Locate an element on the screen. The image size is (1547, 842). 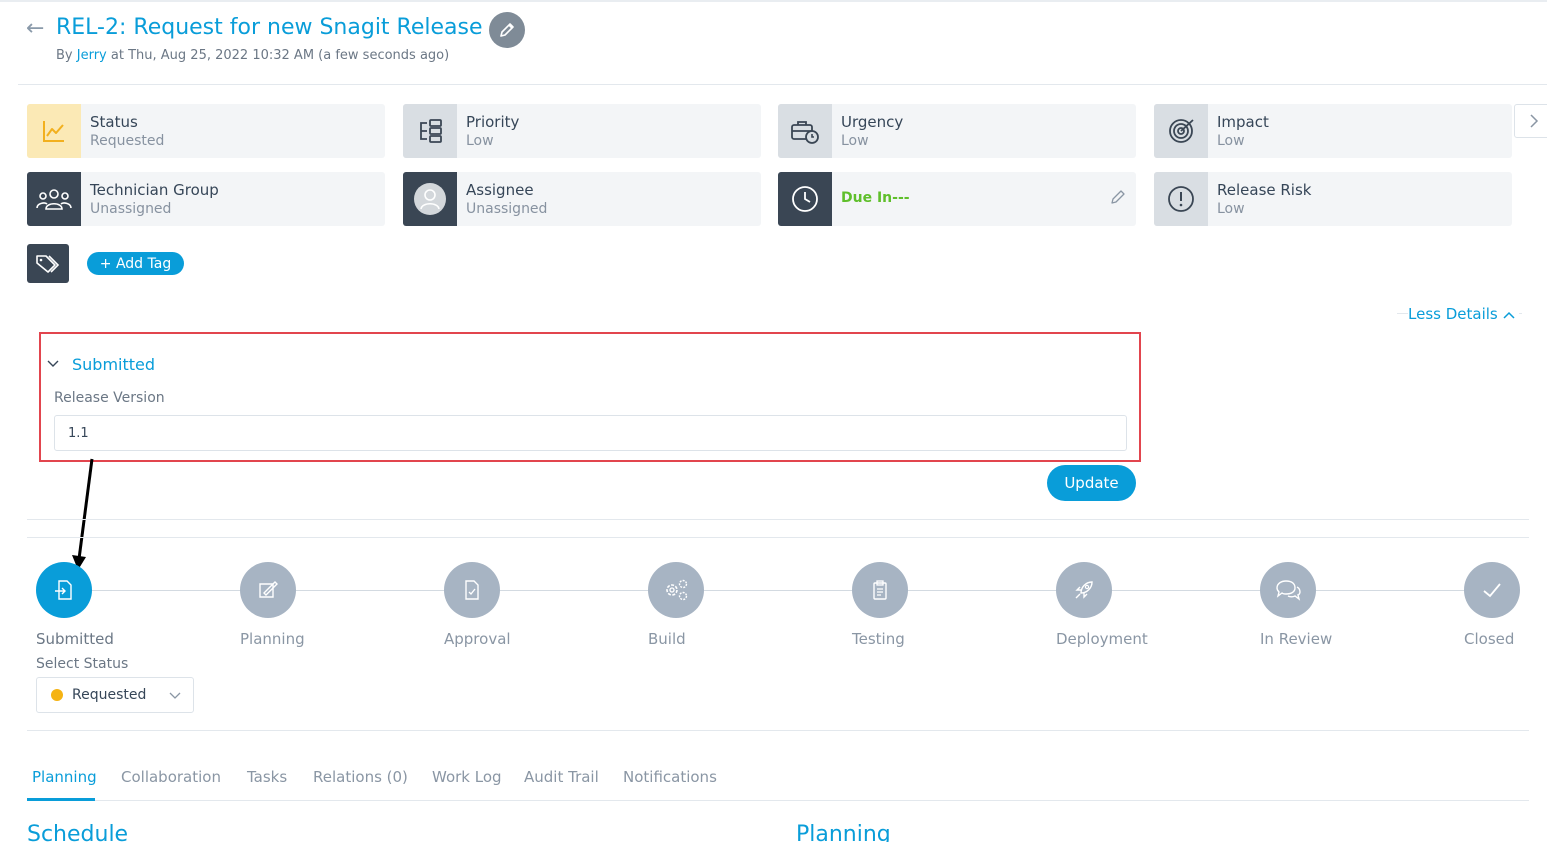
submit-doc-icon is located at coordinates (63, 590).